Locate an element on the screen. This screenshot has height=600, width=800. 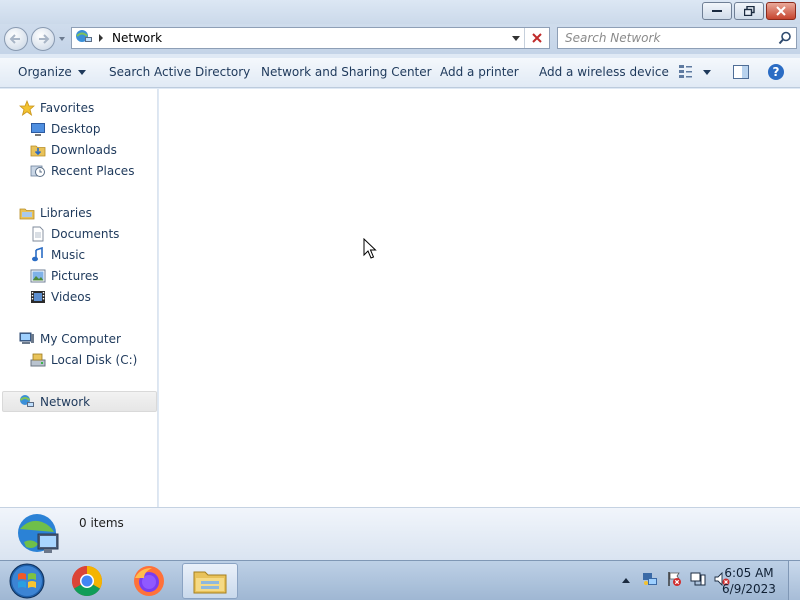
chrome-taskbar-button is located at coordinates (87, 581).